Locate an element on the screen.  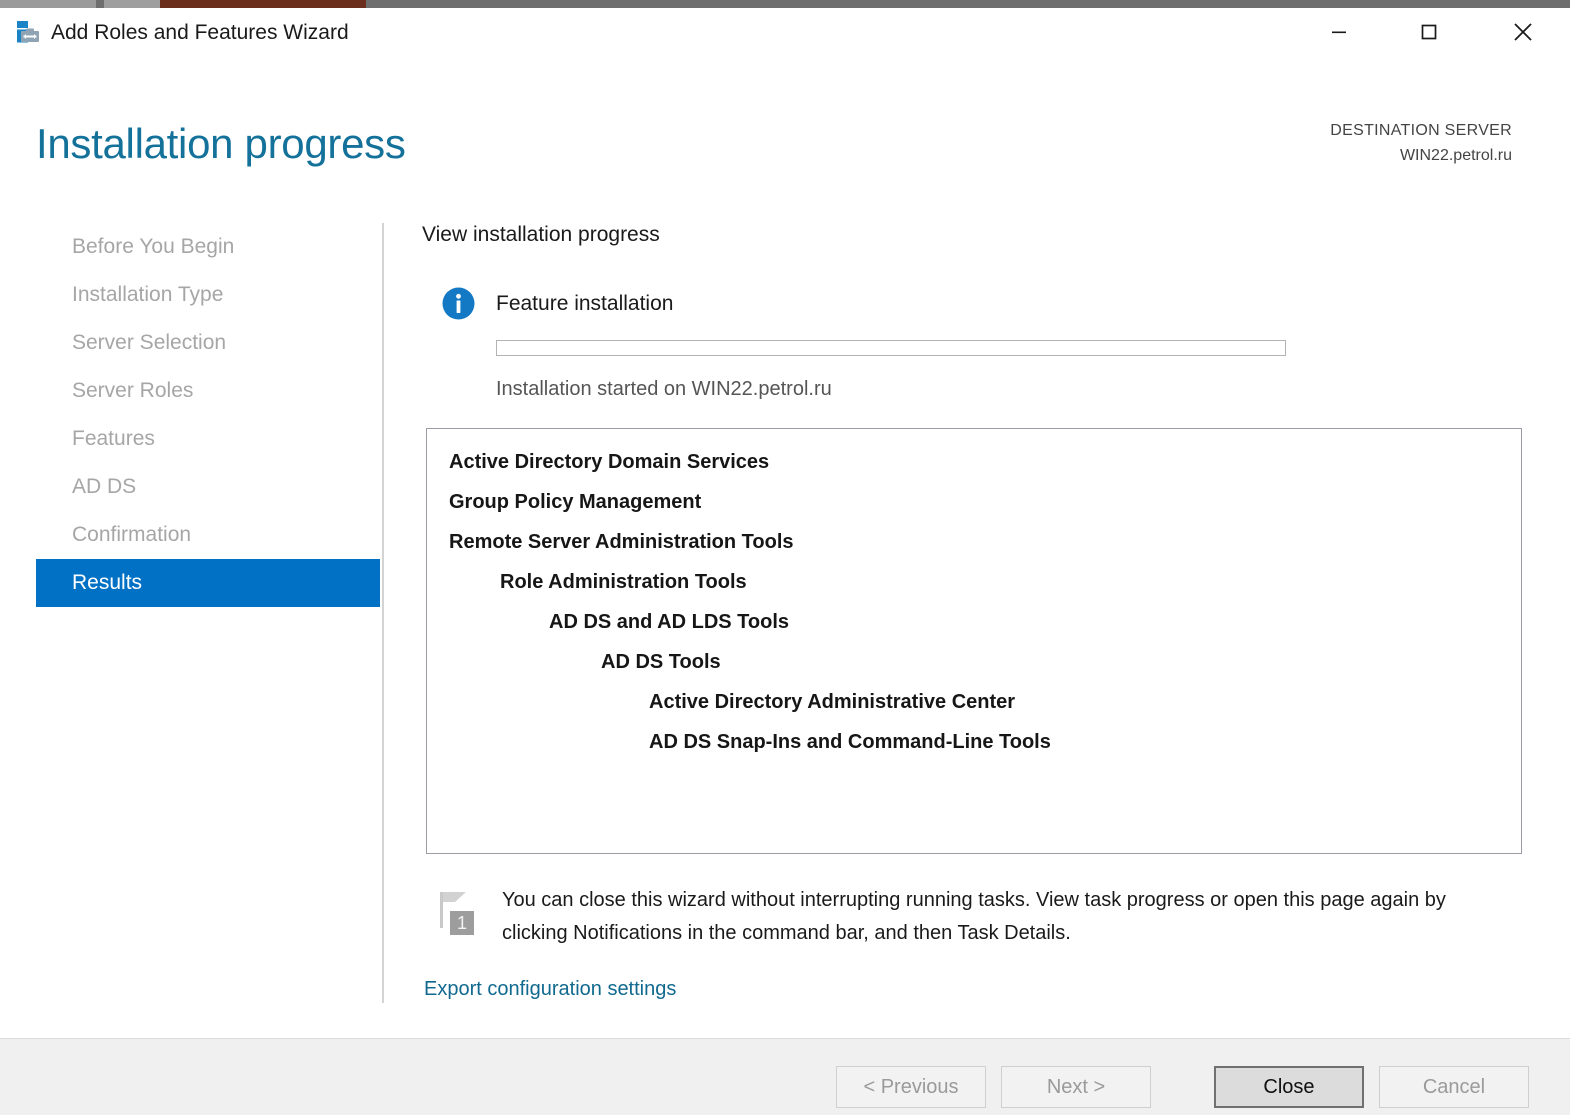
sidebar-item-server-roles: Server Roles is located at coordinates (208, 391).